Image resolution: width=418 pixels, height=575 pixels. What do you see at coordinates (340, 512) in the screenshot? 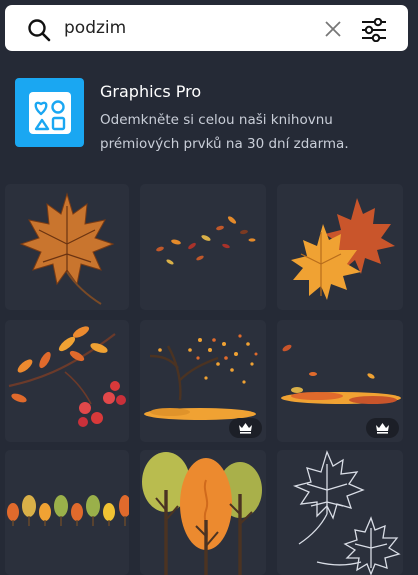
I see `result-leaf-outlines` at bounding box center [340, 512].